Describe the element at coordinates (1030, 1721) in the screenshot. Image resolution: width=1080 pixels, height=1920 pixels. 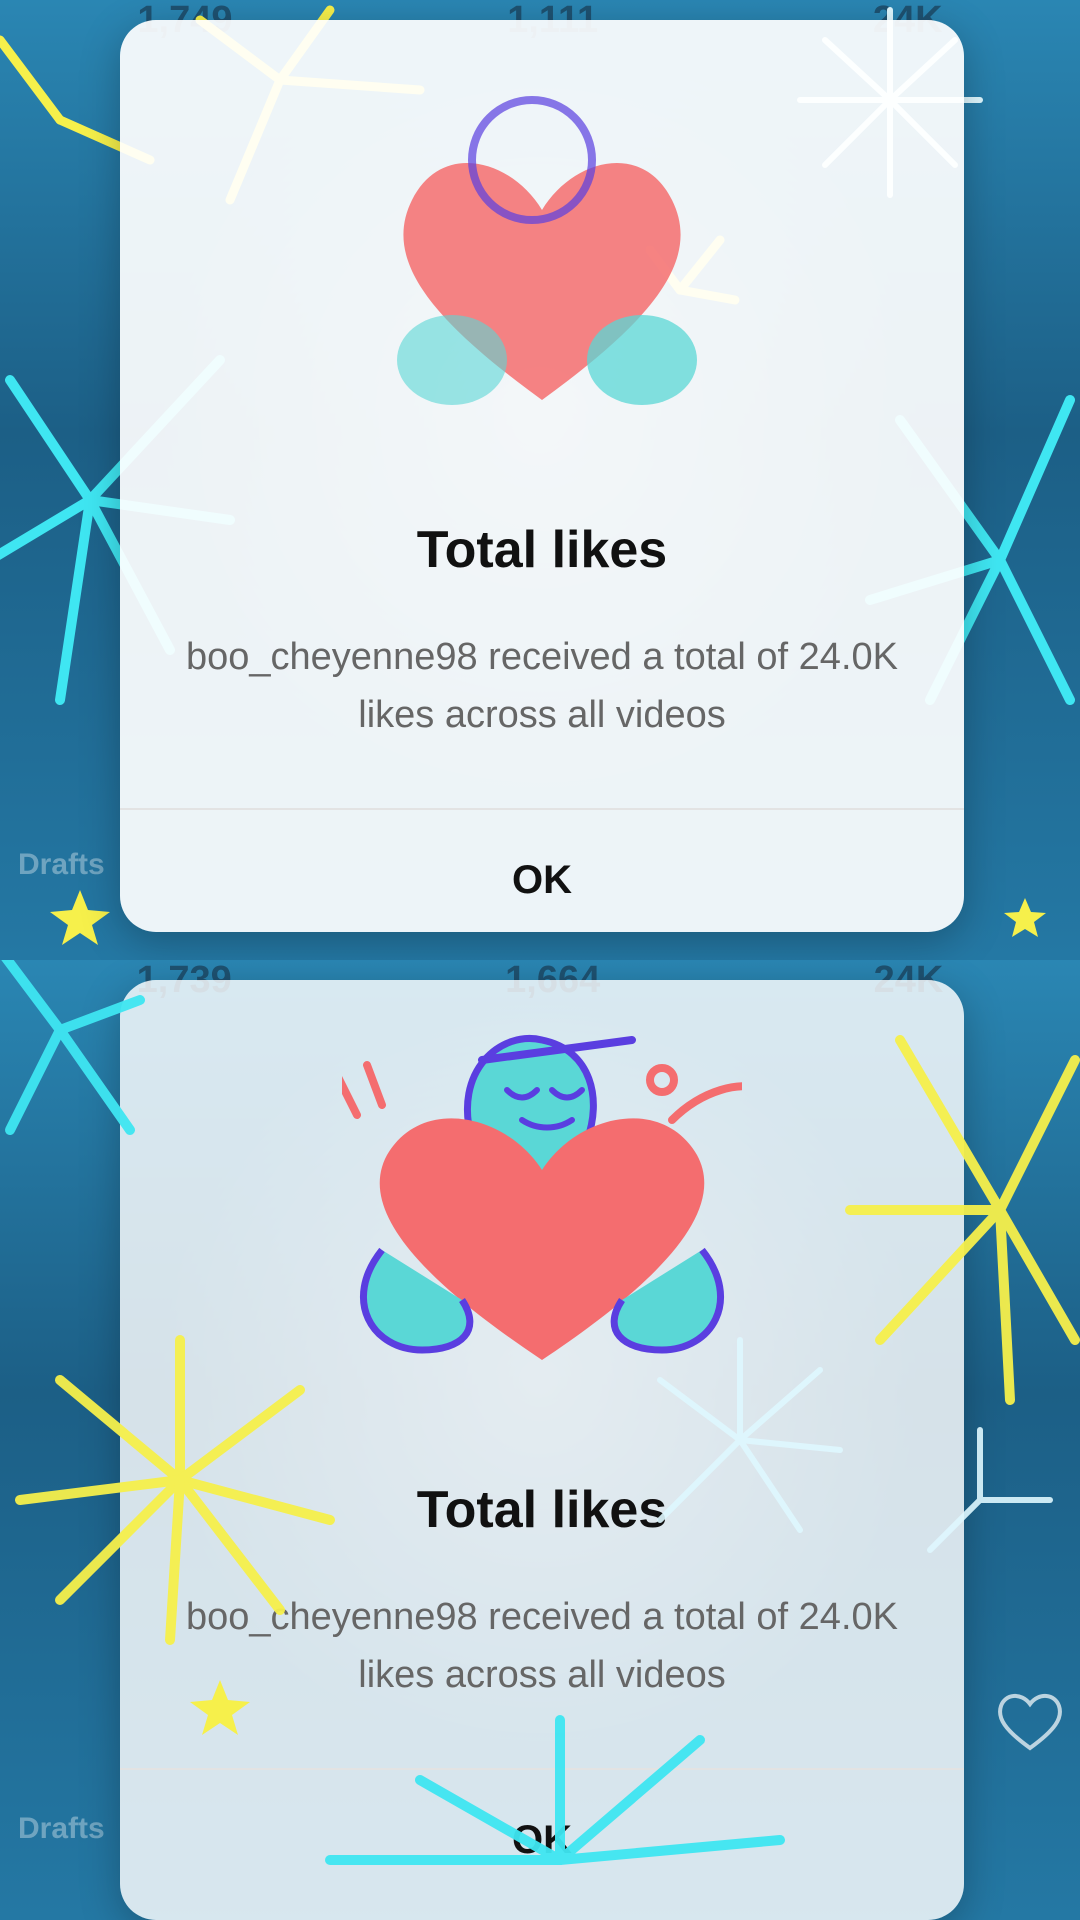
I see `heart-outline-icon` at that location.